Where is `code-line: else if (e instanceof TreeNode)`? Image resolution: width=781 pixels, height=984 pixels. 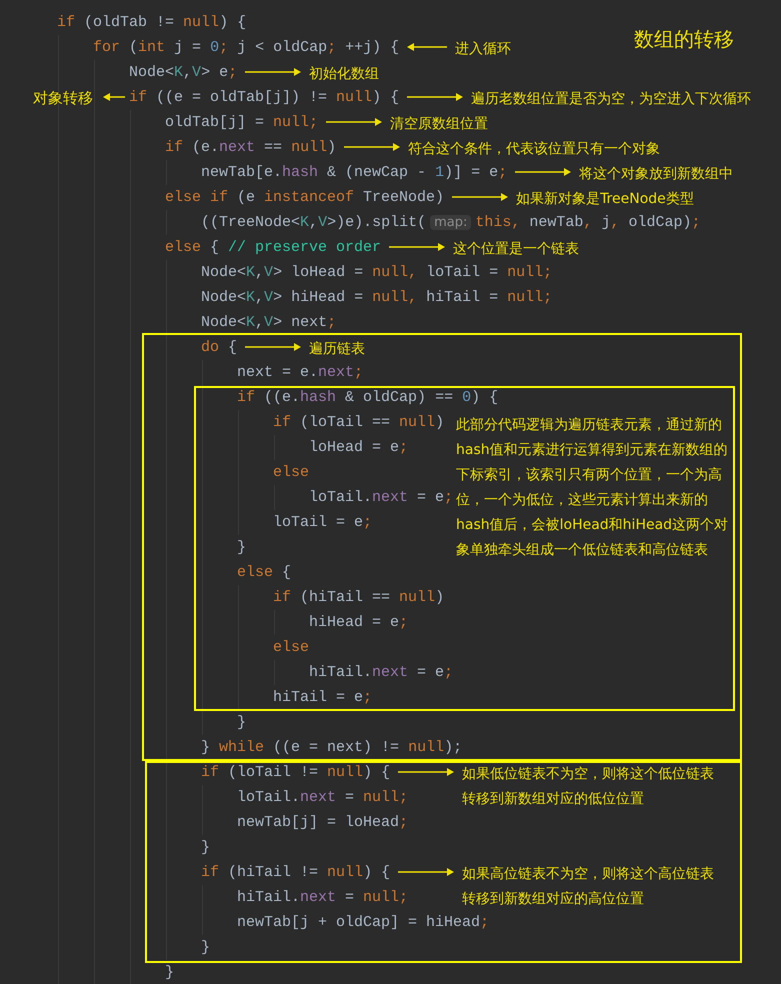
code-line: else if (e instanceof TreeNode) is located at coordinates (304, 198).